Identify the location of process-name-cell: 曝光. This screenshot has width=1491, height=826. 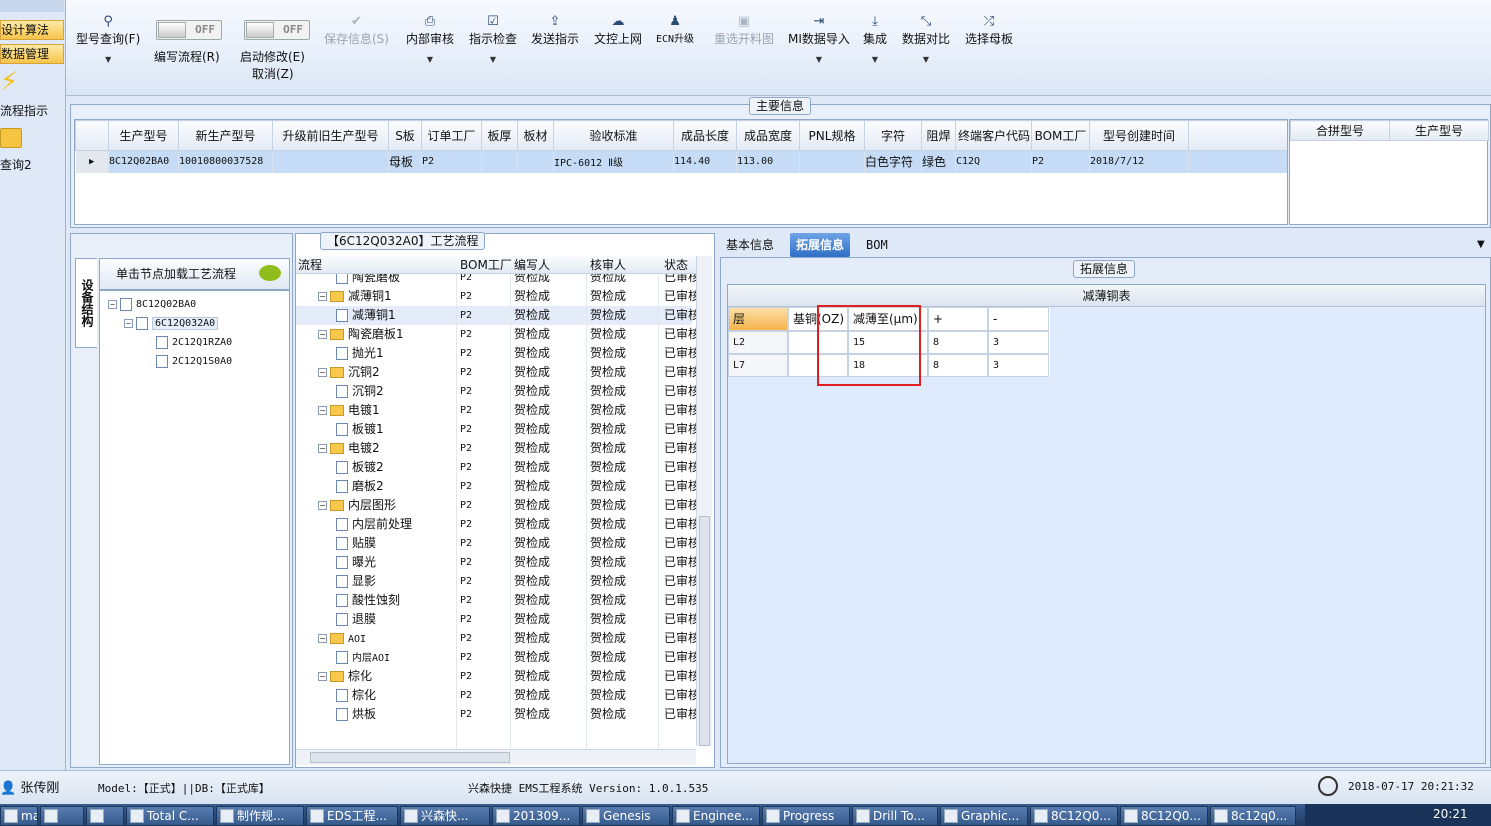
(356, 562).